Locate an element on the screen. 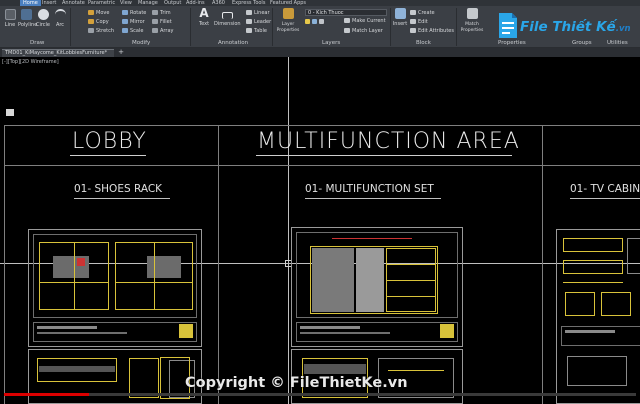 The width and height of the screenshot is (640, 404). copy-icon is located at coordinates (91, 21).